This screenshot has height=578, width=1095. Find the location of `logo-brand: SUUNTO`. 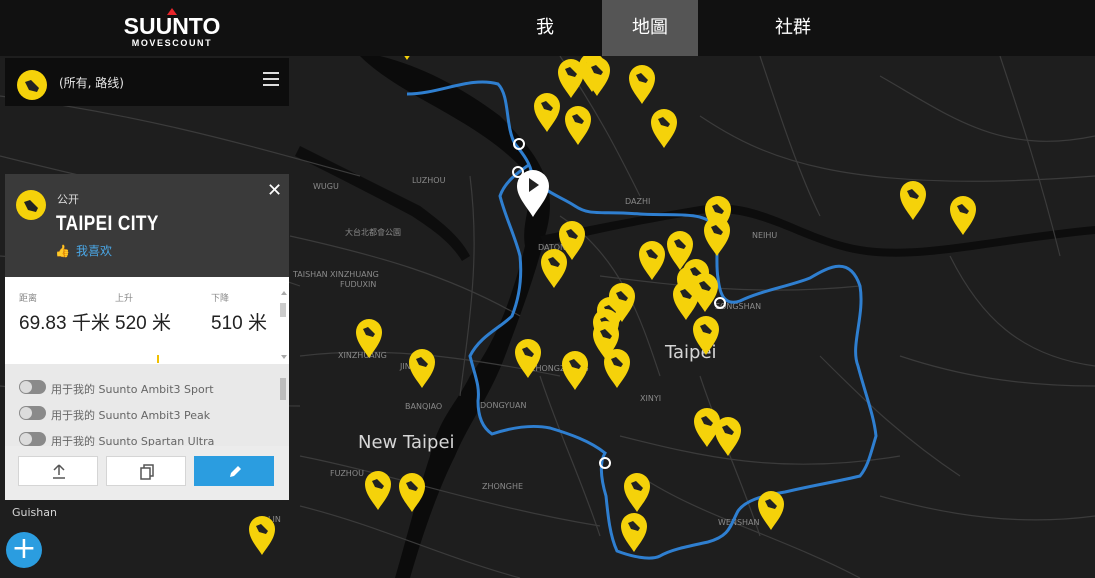

logo-brand: SUUNTO is located at coordinates (172, 26).